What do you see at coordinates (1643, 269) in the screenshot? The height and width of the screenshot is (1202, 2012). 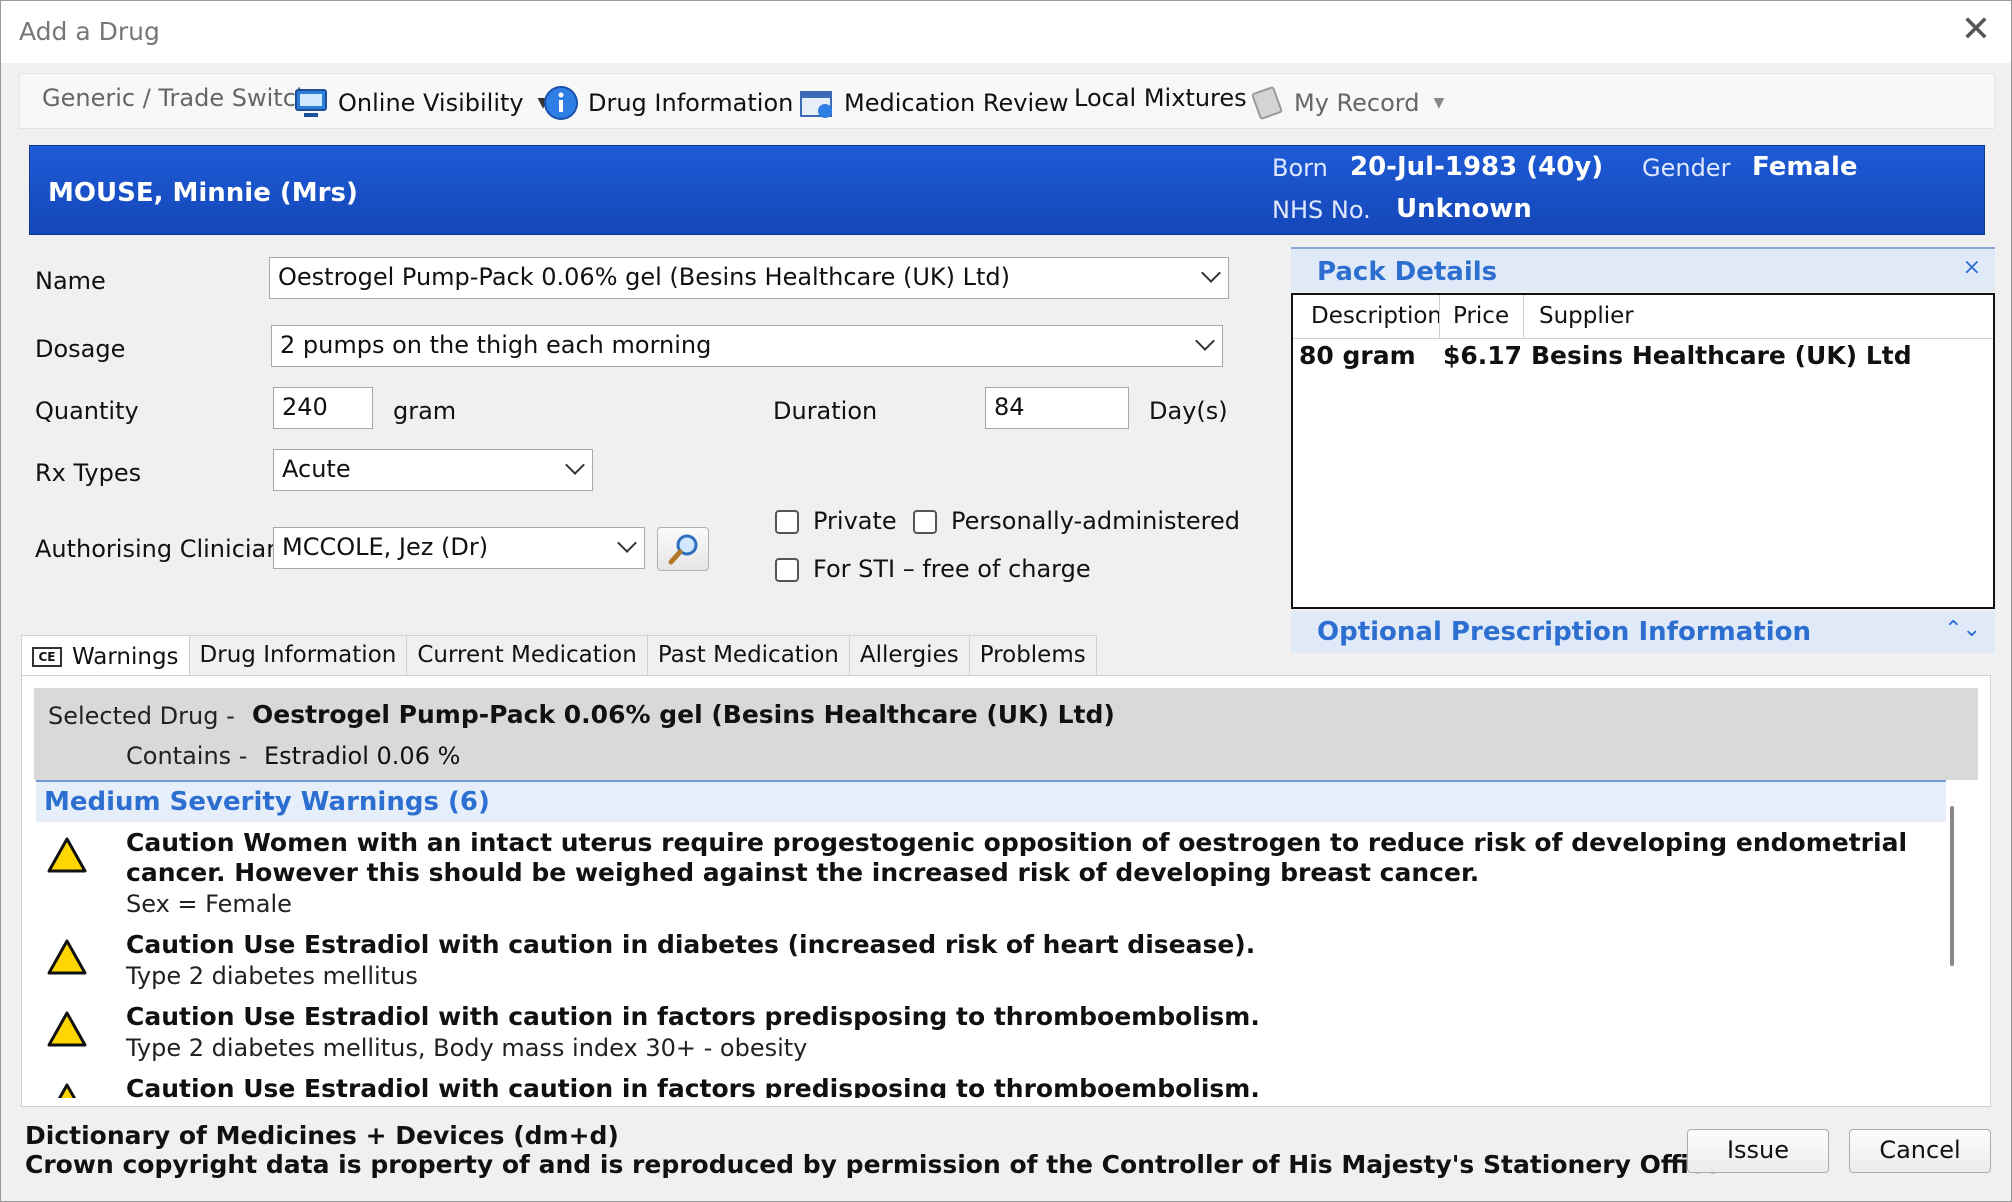 I see `pack-details-header: Pack Details ⨯` at bounding box center [1643, 269].